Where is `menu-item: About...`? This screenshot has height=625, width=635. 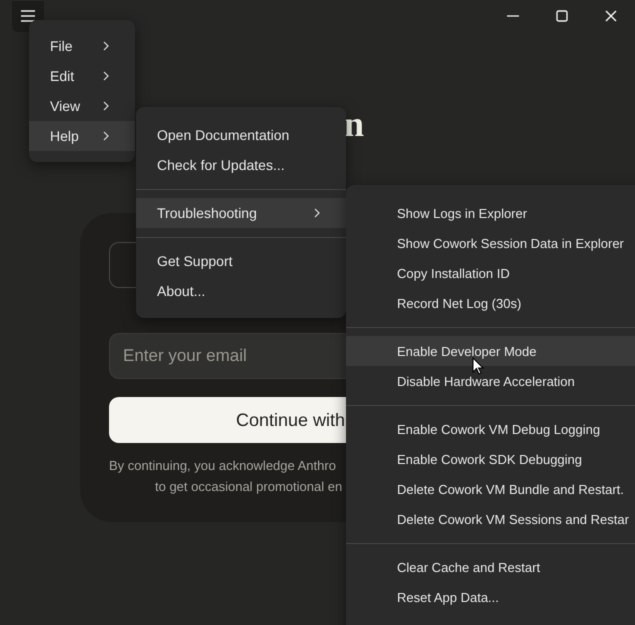 menu-item: About... is located at coordinates (241, 291).